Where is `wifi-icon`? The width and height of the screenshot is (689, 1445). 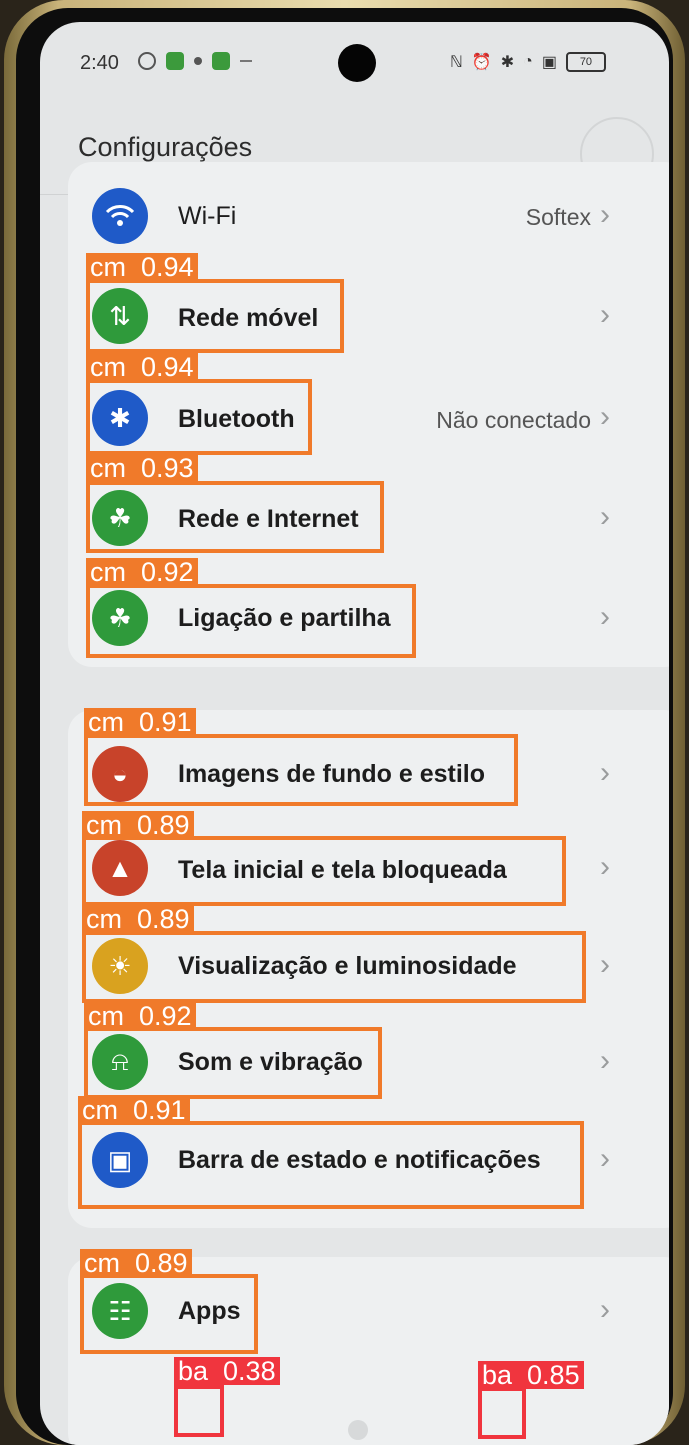 wifi-icon is located at coordinates (120, 216).